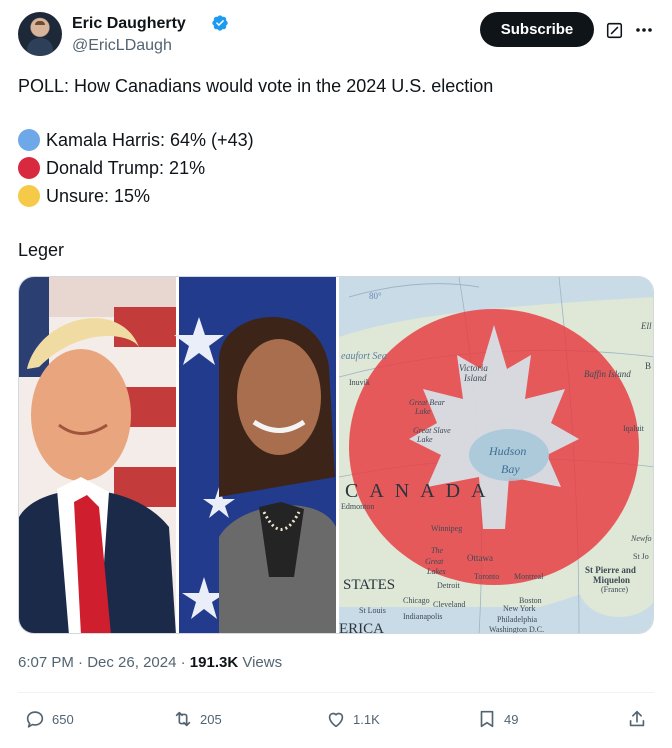 This screenshot has width=672, height=748. What do you see at coordinates (126, 168) in the screenshot?
I see `poll-option-label: Donald Trump: 21%` at bounding box center [126, 168].